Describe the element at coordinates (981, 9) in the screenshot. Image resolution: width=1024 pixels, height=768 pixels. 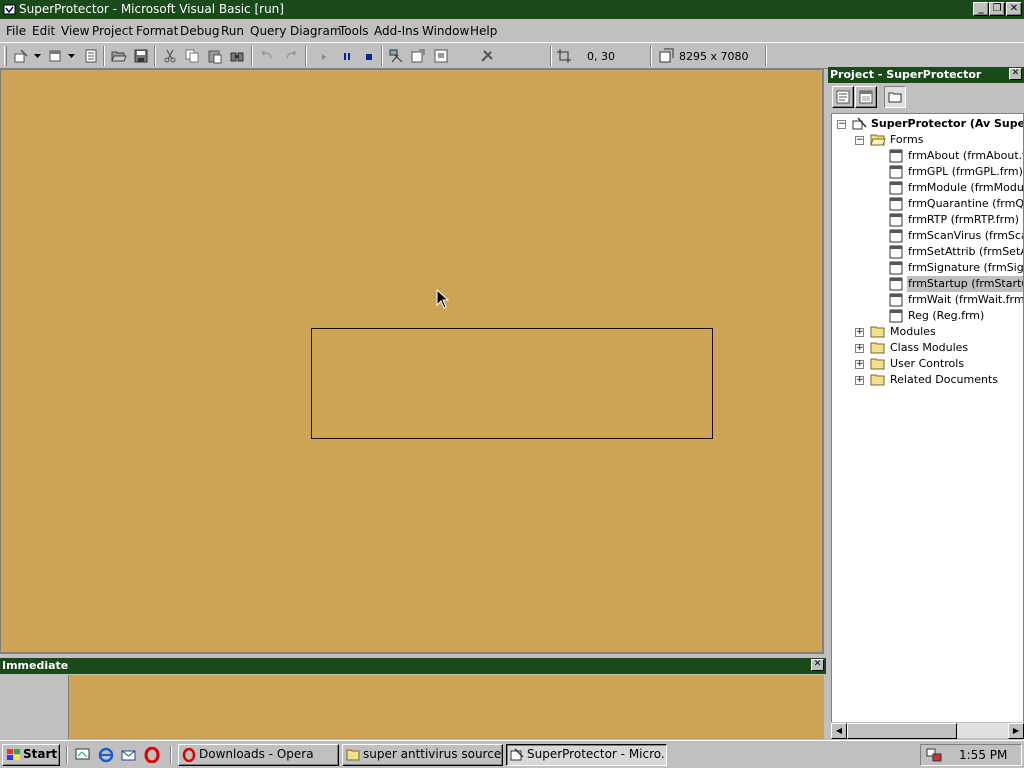
I see `minimize-button: _` at that location.